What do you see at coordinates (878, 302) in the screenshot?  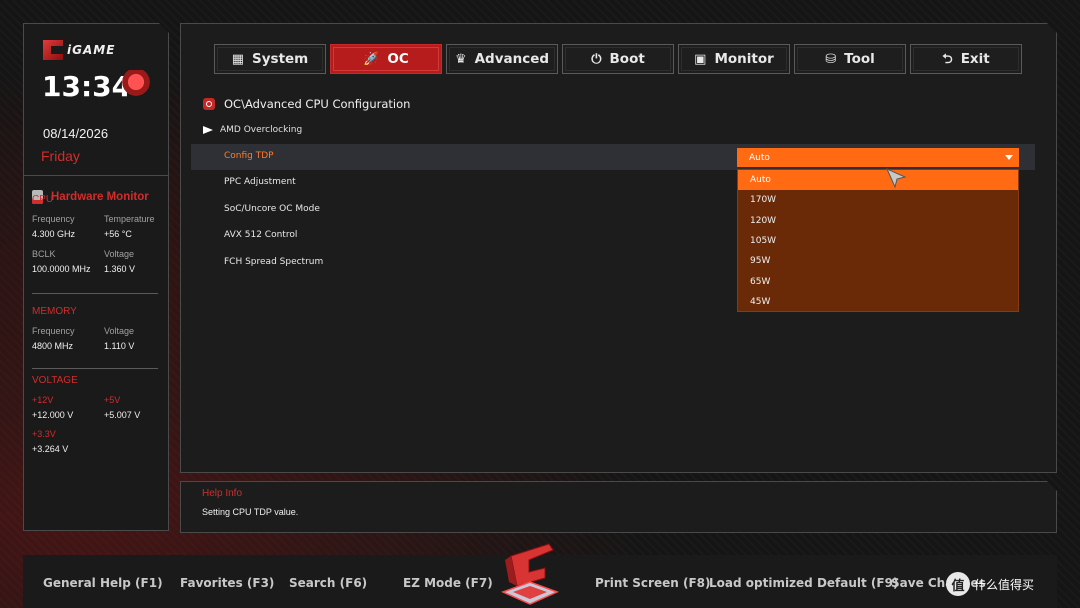 I see `option-45w: 45W` at bounding box center [878, 302].